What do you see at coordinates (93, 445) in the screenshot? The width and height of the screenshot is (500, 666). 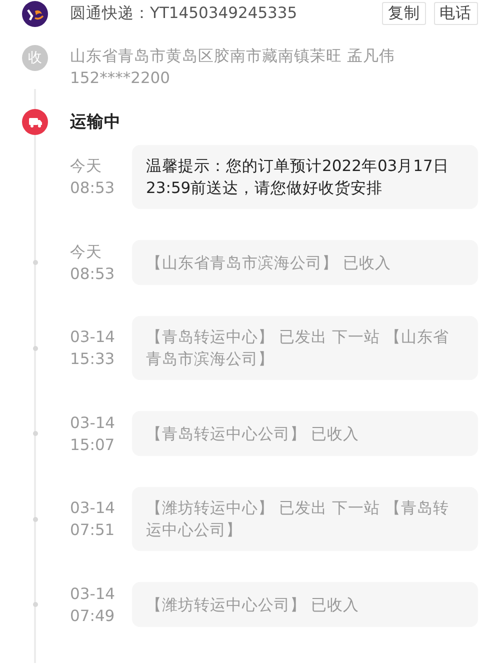 I see `event-time: 15:07` at bounding box center [93, 445].